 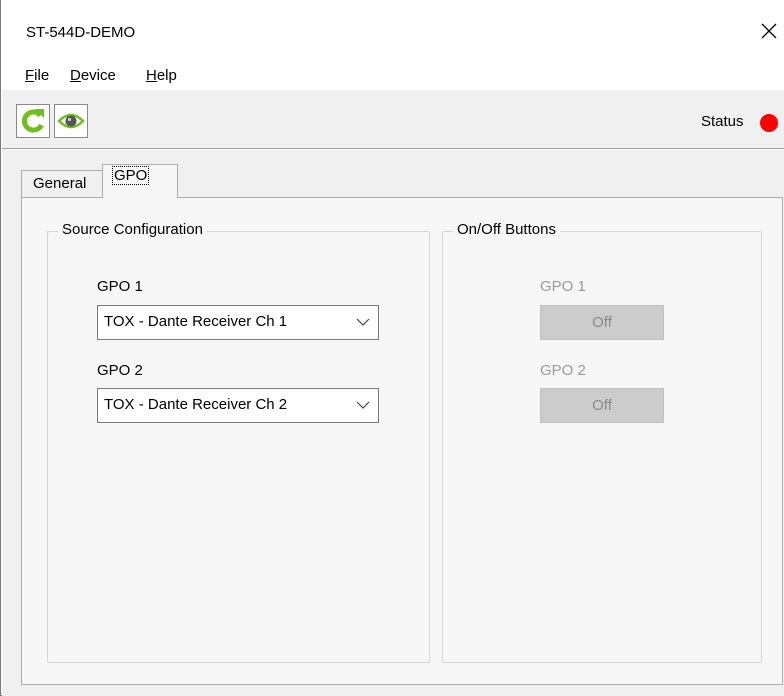 I want to click on status-indicator, so click(x=769, y=123).